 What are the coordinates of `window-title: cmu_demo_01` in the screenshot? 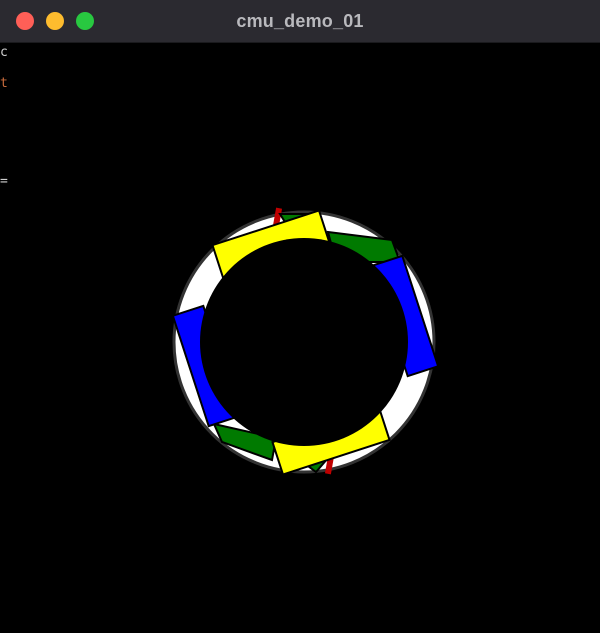 It's located at (300, 21).